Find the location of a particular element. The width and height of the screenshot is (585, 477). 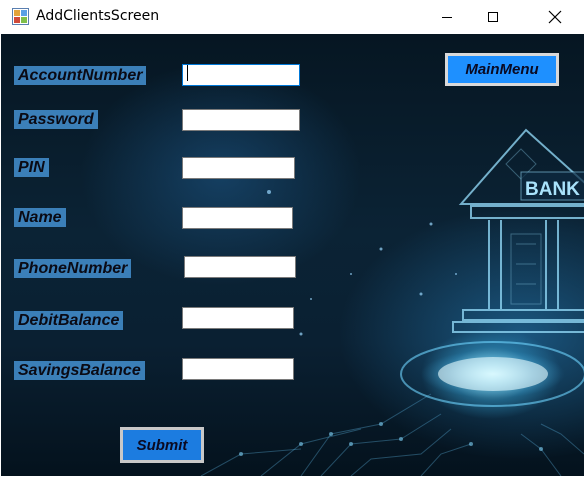

phone-number-input is located at coordinates (240, 267).